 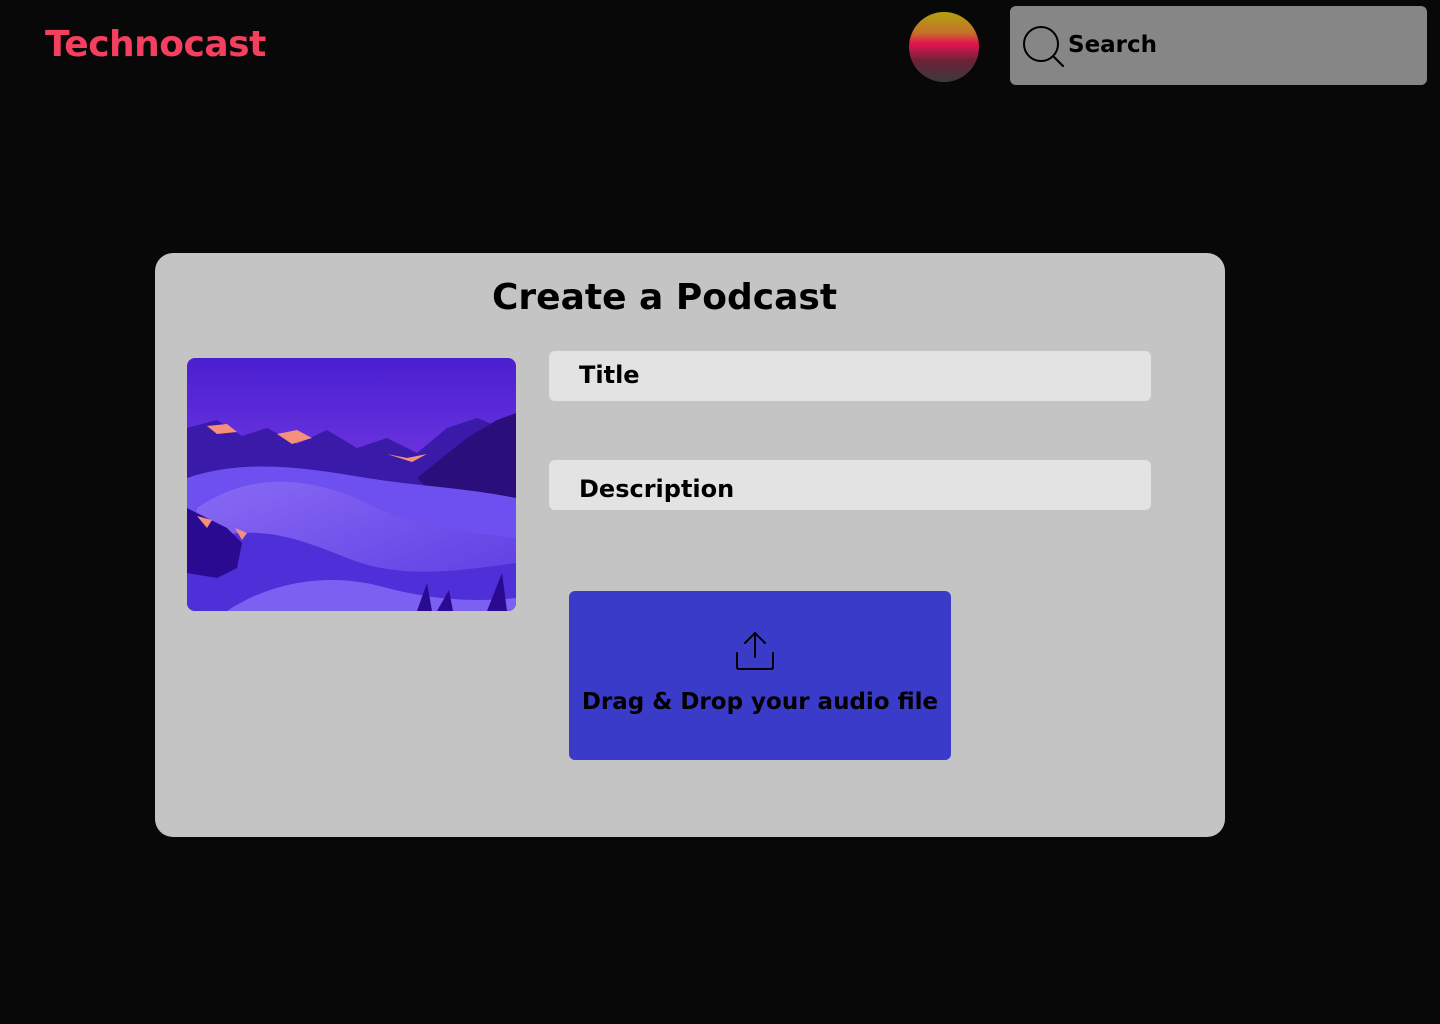 What do you see at coordinates (657, 489) in the screenshot?
I see `description-placeholder: Description` at bounding box center [657, 489].